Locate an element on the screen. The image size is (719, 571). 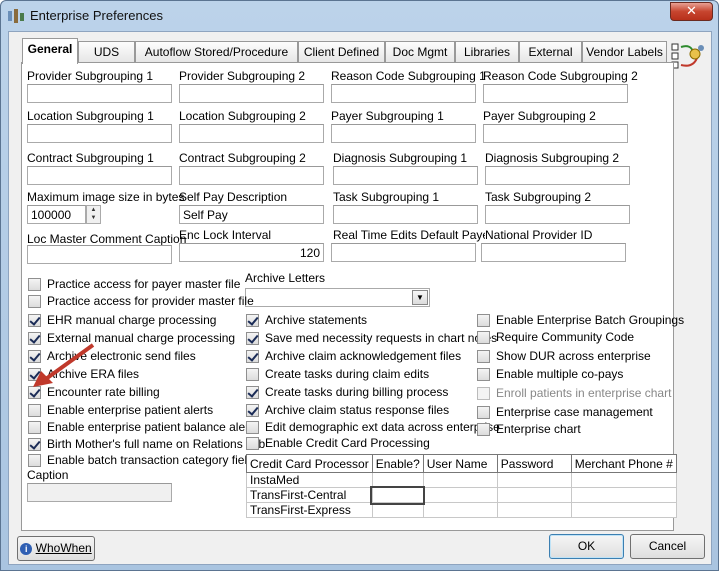
col1-checkbox-10: Enable batch transaction category field is located at coordinates (141, 460).